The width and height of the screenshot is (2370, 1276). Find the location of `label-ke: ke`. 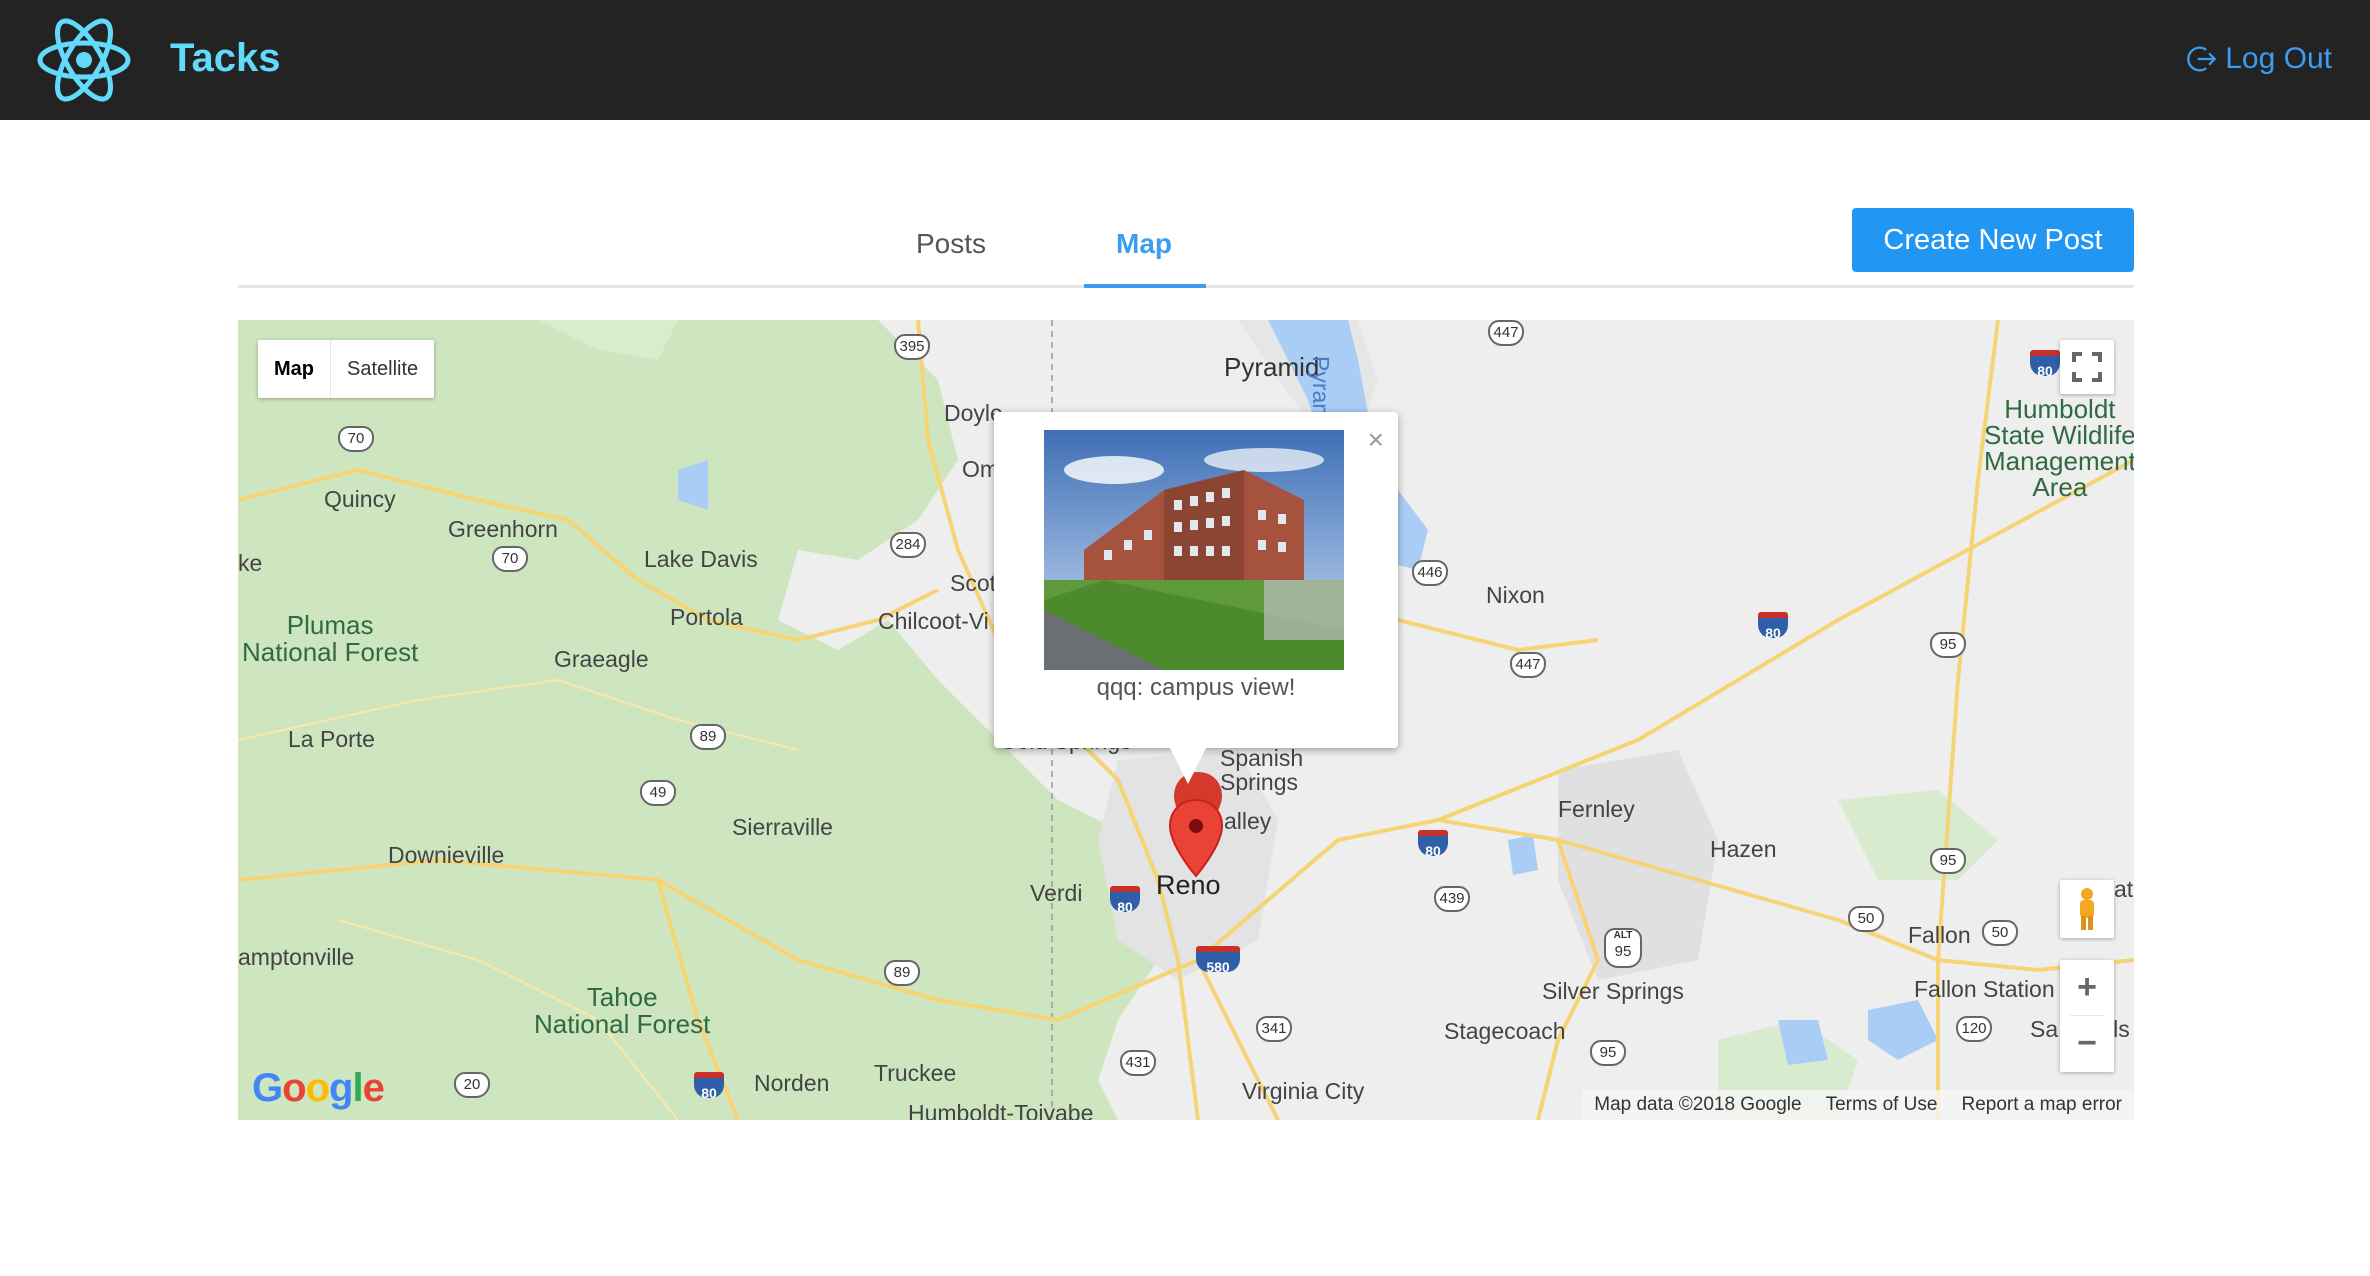

label-ke: ke is located at coordinates (250, 563).